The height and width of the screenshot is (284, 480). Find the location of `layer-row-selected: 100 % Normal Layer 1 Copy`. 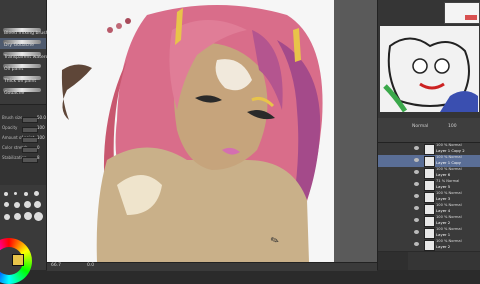

layer-row-selected: 100 % Normal Layer 1 Copy is located at coordinates (429, 161).